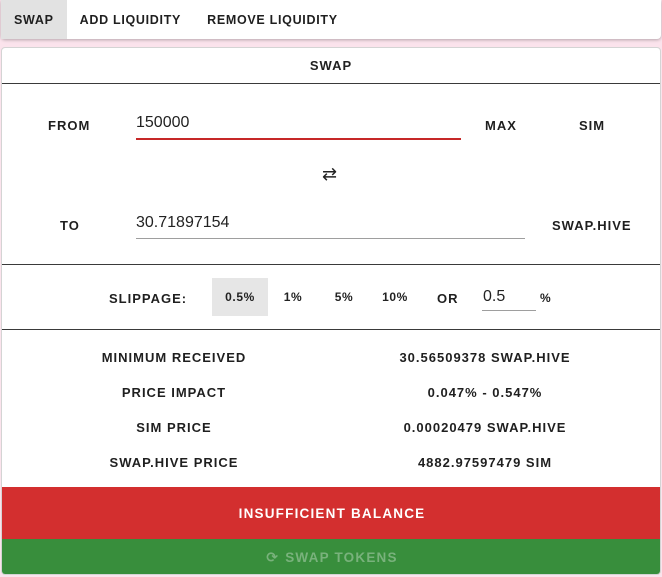 This screenshot has height=577, width=662. Describe the element at coordinates (273, 556) in the screenshot. I see `refresh-icon: ⟳` at that location.